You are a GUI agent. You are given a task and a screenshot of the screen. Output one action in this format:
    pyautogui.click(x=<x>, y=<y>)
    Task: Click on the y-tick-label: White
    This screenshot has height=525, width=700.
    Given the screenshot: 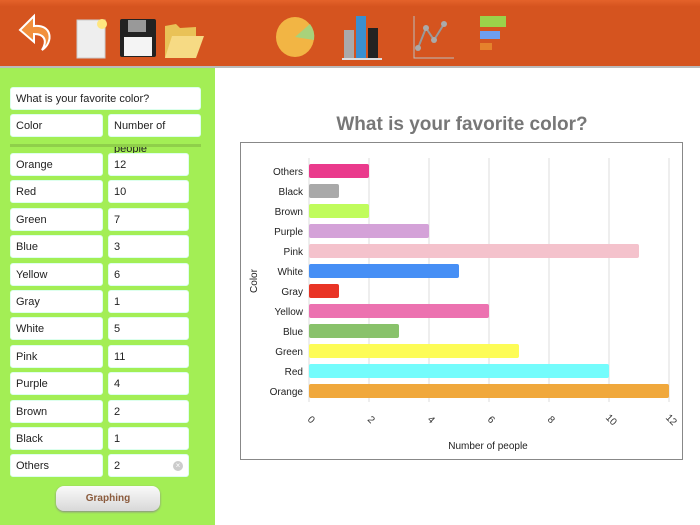 What is the action you would take?
    pyautogui.click(x=290, y=272)
    